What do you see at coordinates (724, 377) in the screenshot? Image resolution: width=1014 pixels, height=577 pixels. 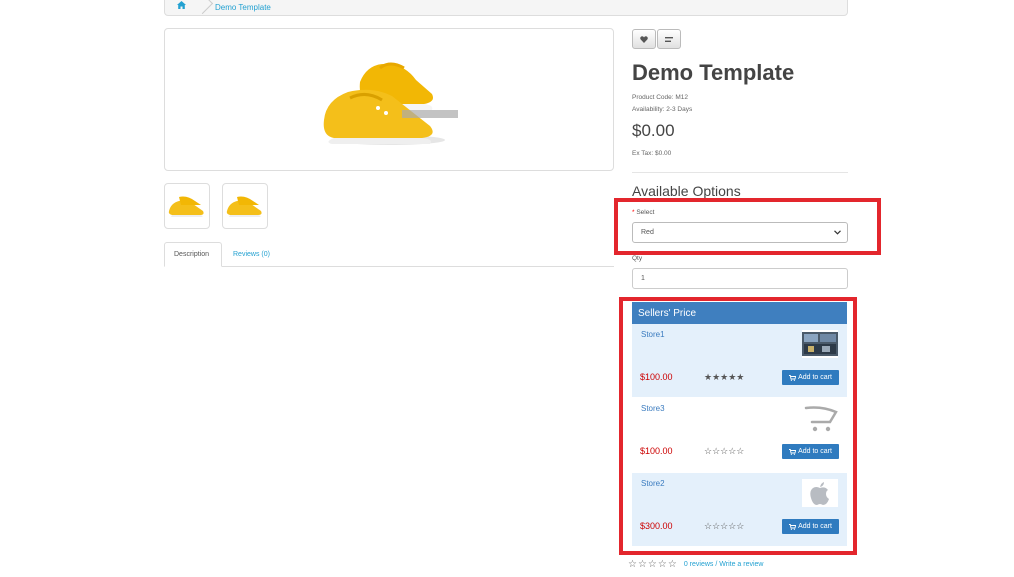 I see `store-rating-stars: ★★★★★` at bounding box center [724, 377].